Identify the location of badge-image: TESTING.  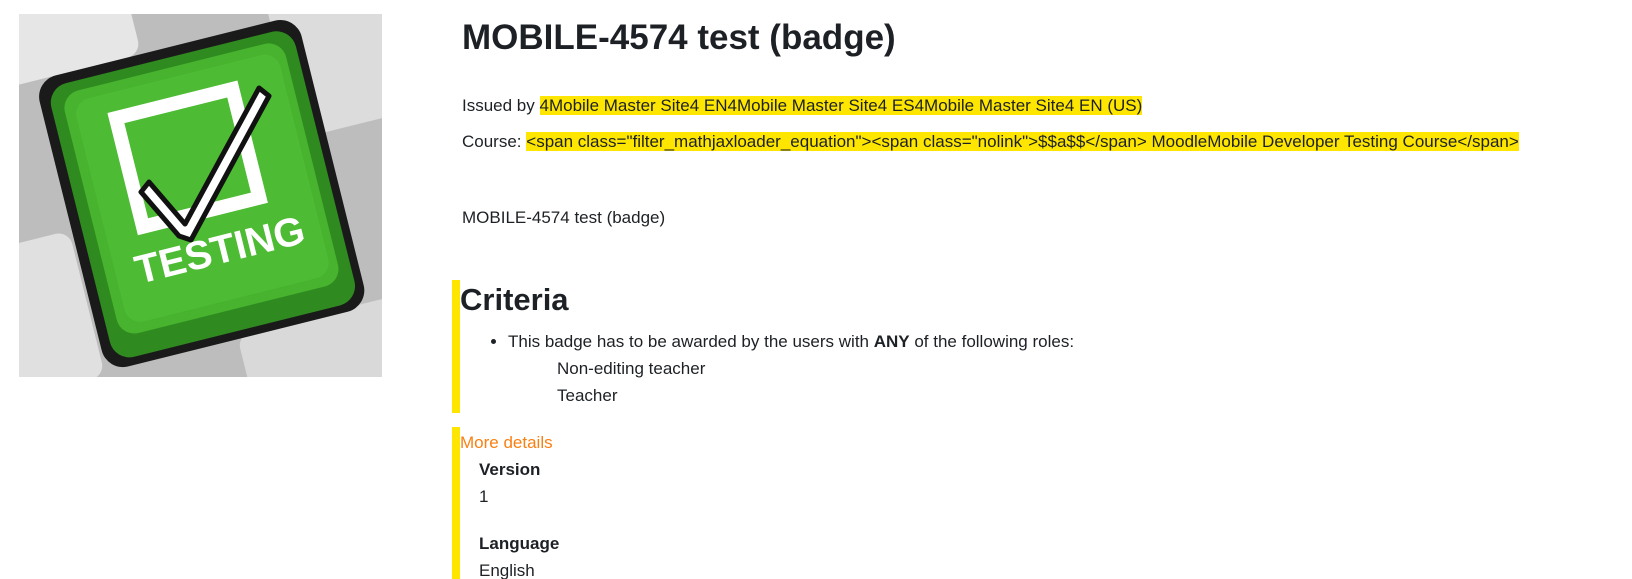
(200, 195).